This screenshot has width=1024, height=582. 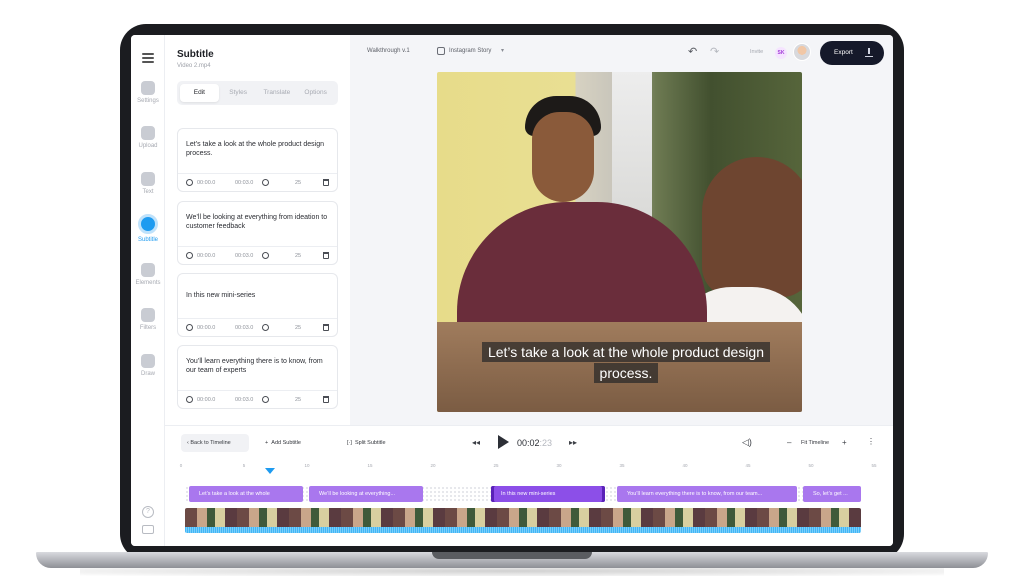 What do you see at coordinates (470, 51) in the screenshot?
I see `format-select: Instagram Story` at bounding box center [470, 51].